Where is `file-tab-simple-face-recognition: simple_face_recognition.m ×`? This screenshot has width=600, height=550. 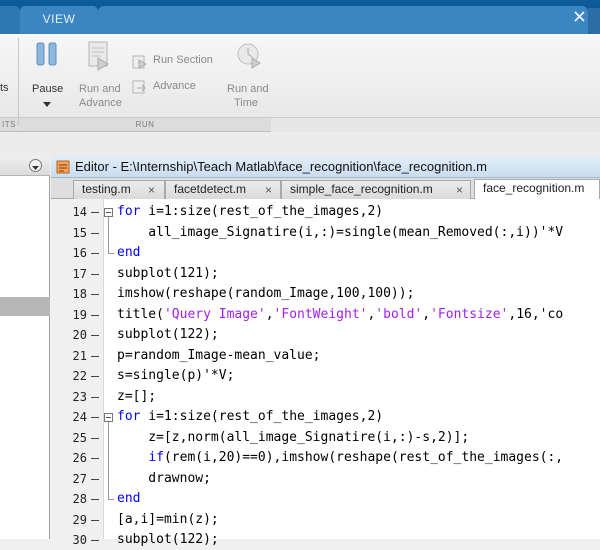 file-tab-simple-face-recognition: simple_face_recognition.m × is located at coordinates (376, 189).